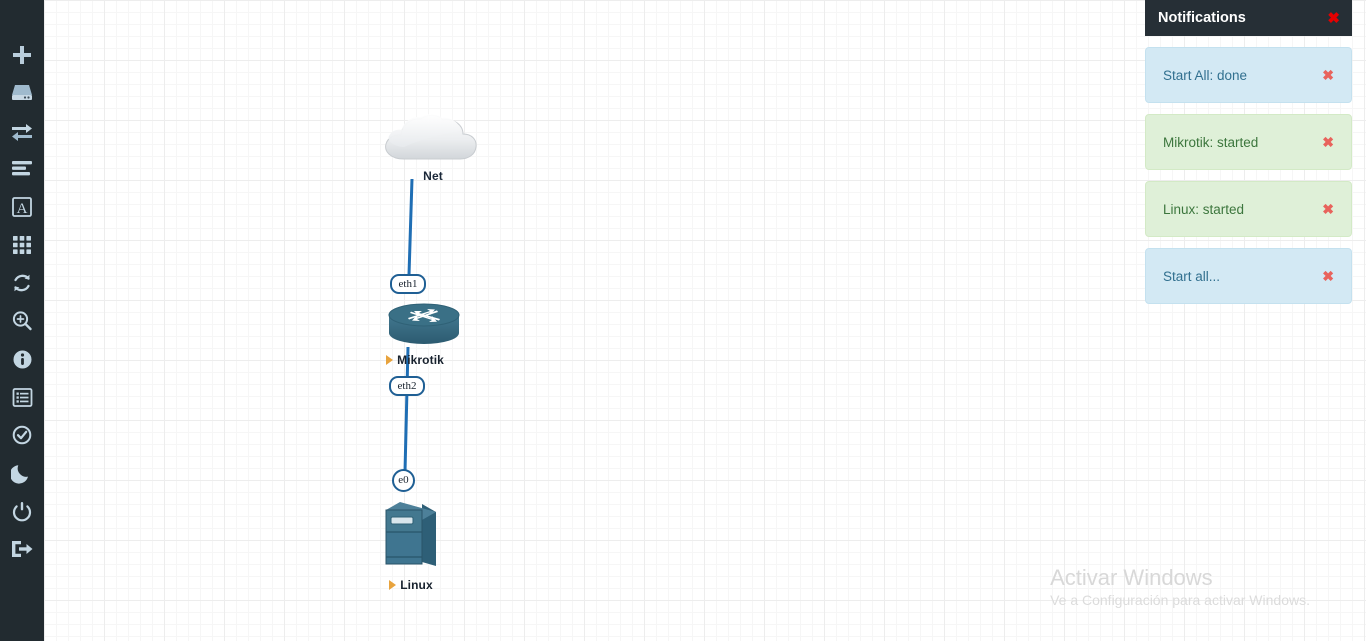 The height and width of the screenshot is (641, 1366). I want to click on grid-toggle-button, so click(22, 245).